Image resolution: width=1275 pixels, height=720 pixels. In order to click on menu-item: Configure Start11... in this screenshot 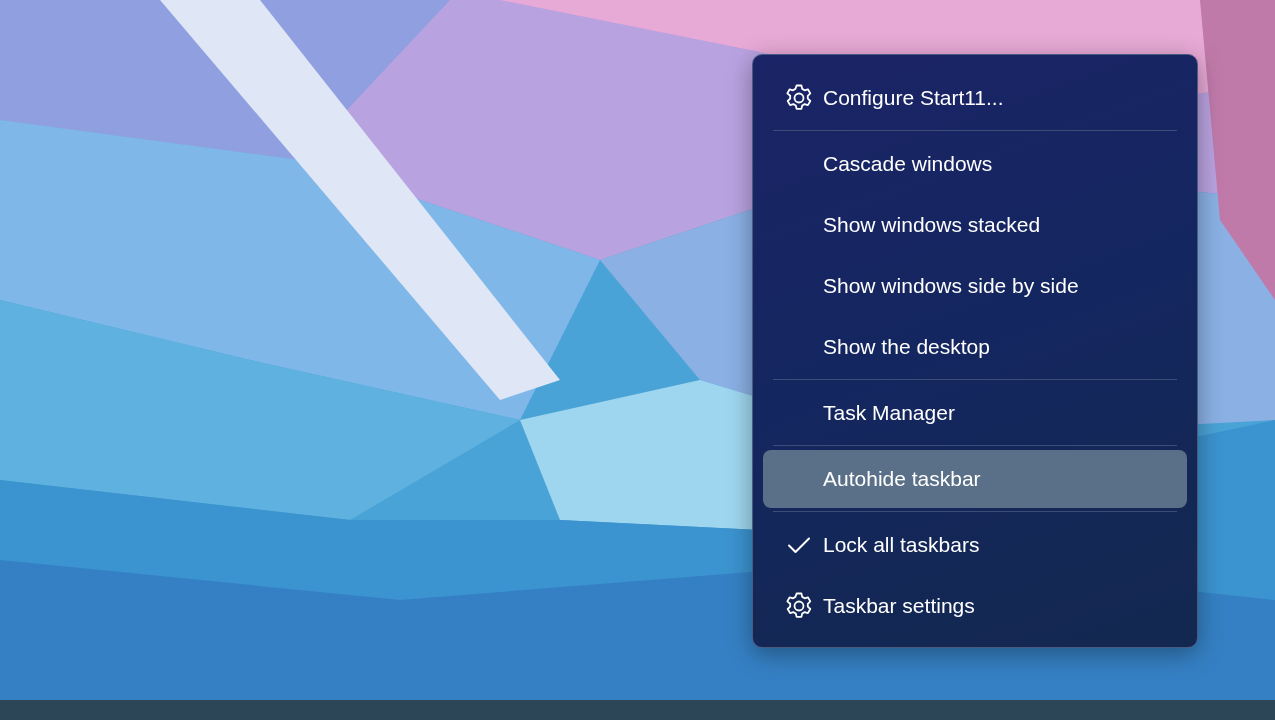, I will do `click(975, 98)`.